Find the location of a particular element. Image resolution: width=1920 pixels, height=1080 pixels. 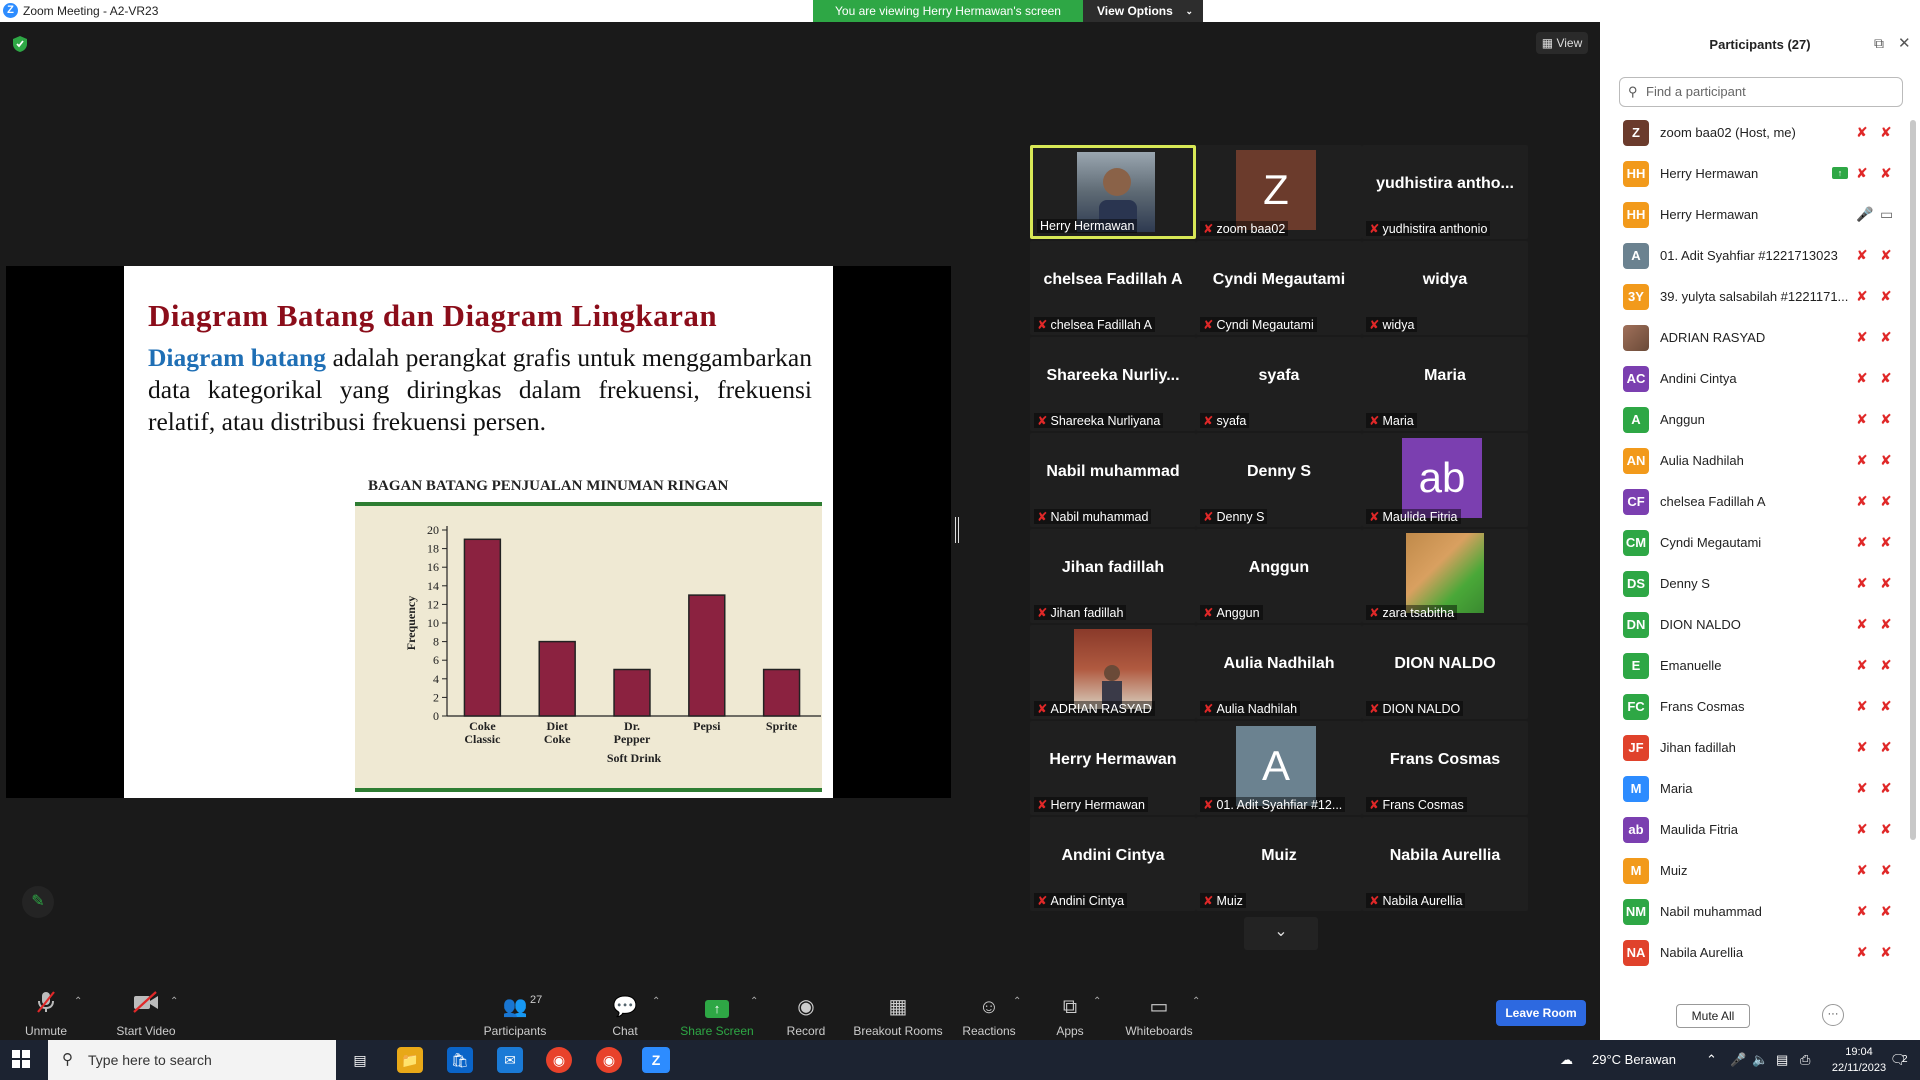

task-view-icon: ▤ is located at coordinates (360, 1060).